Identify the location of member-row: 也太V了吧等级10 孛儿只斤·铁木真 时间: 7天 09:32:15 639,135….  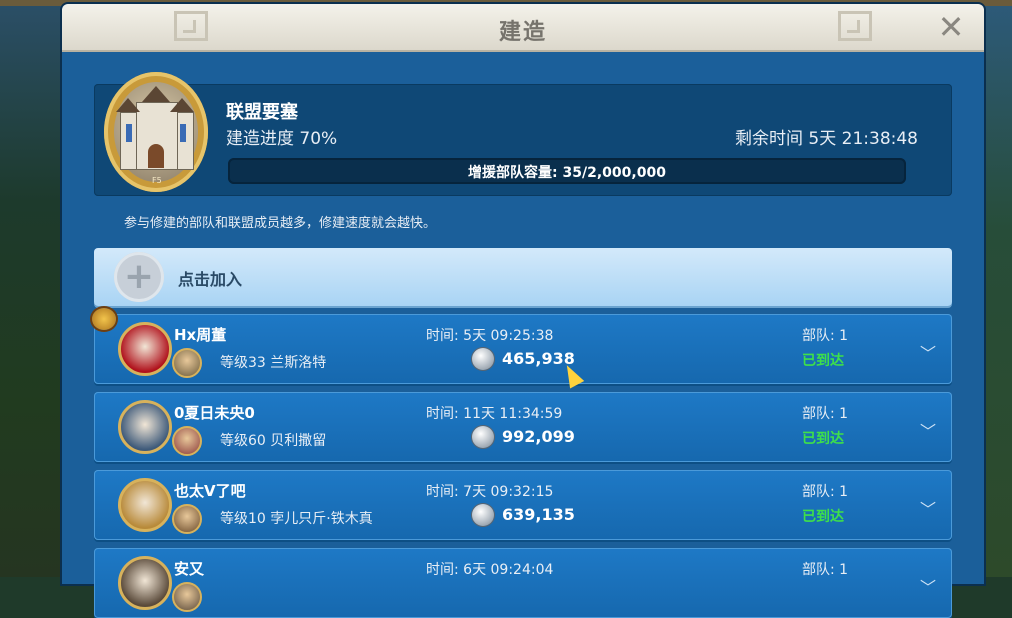
(523, 505).